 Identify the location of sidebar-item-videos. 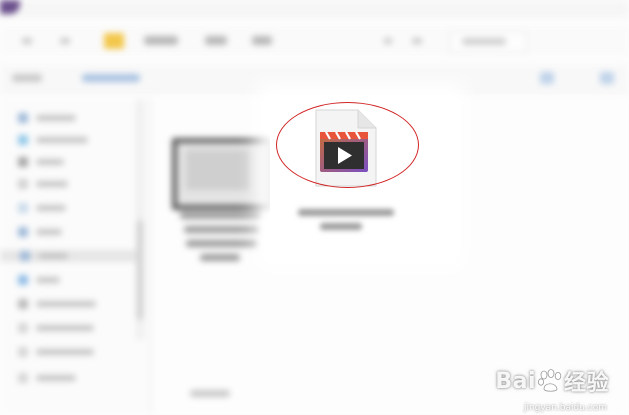
(70, 256).